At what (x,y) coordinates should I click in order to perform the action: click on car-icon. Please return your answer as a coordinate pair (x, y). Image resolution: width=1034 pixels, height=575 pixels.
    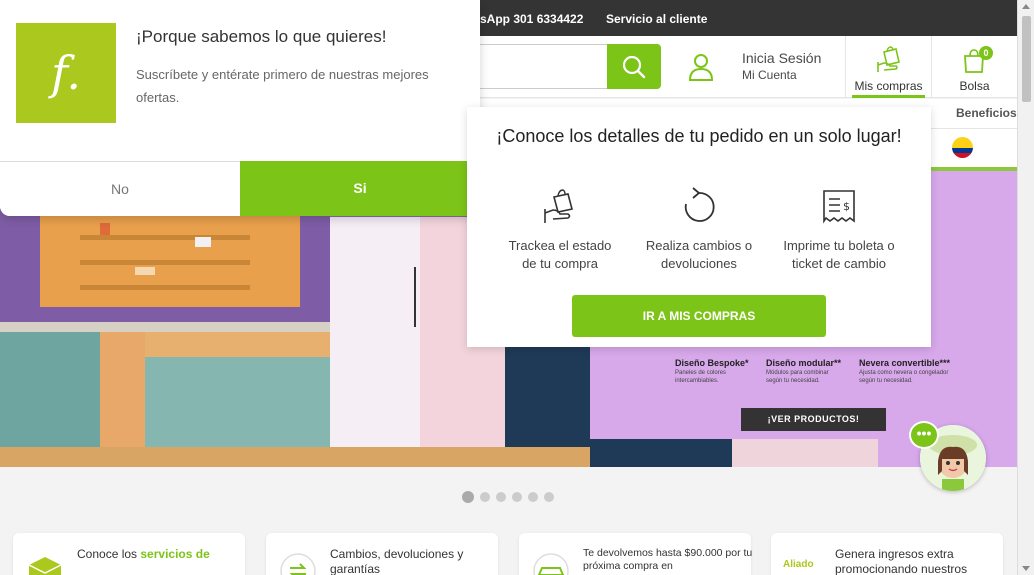
    Looking at the image, I should click on (551, 564).